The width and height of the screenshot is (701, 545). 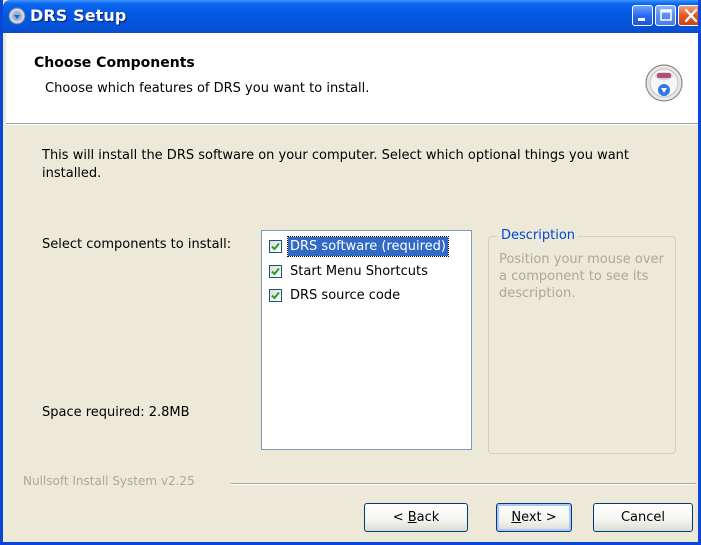 What do you see at coordinates (359, 271) in the screenshot?
I see `component-label: Start Menu Shortcuts` at bounding box center [359, 271].